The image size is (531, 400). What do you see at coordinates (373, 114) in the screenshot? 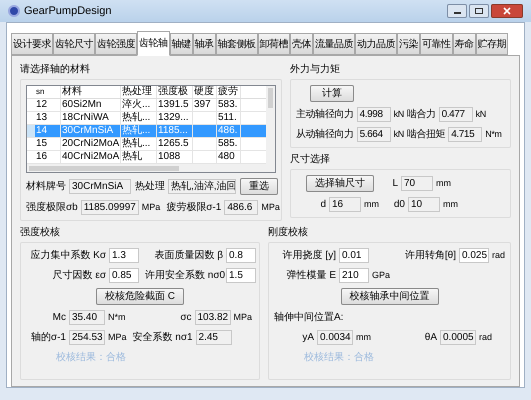
I see `input-field: 4.998` at bounding box center [373, 114].